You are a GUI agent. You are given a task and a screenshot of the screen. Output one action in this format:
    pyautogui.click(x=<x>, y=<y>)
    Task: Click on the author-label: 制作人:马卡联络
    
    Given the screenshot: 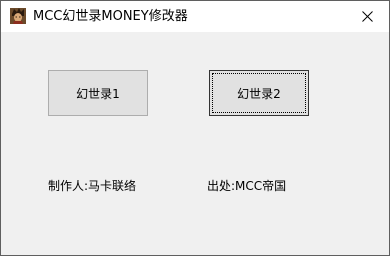 What is the action you would take?
    pyautogui.click(x=92, y=186)
    